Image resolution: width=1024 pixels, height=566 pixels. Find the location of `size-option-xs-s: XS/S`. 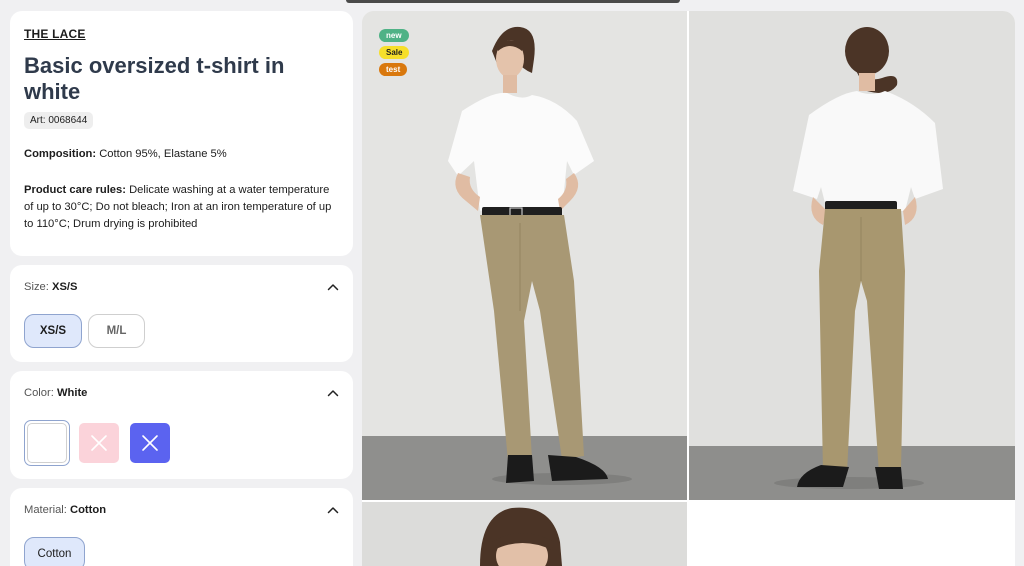

size-option-xs-s: XS/S is located at coordinates (53, 331).